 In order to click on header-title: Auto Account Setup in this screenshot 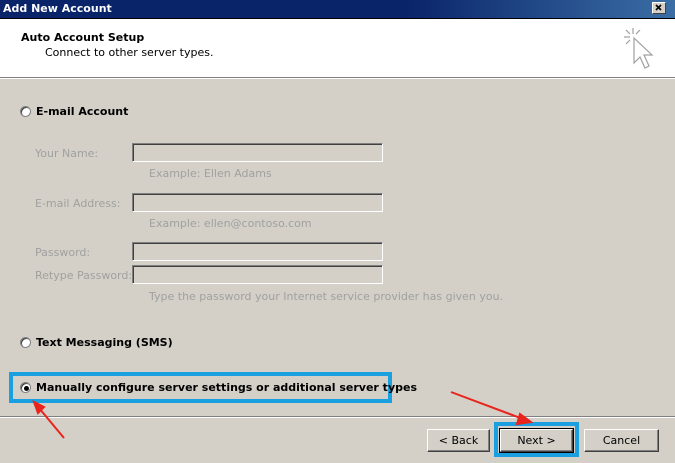, I will do `click(83, 37)`.